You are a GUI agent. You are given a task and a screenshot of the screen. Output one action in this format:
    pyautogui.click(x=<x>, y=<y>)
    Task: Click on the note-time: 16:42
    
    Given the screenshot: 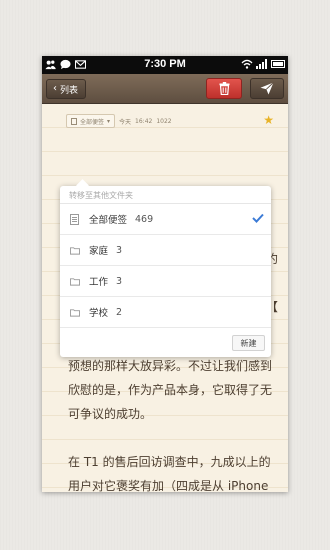 What is the action you would take?
    pyautogui.click(x=144, y=121)
    